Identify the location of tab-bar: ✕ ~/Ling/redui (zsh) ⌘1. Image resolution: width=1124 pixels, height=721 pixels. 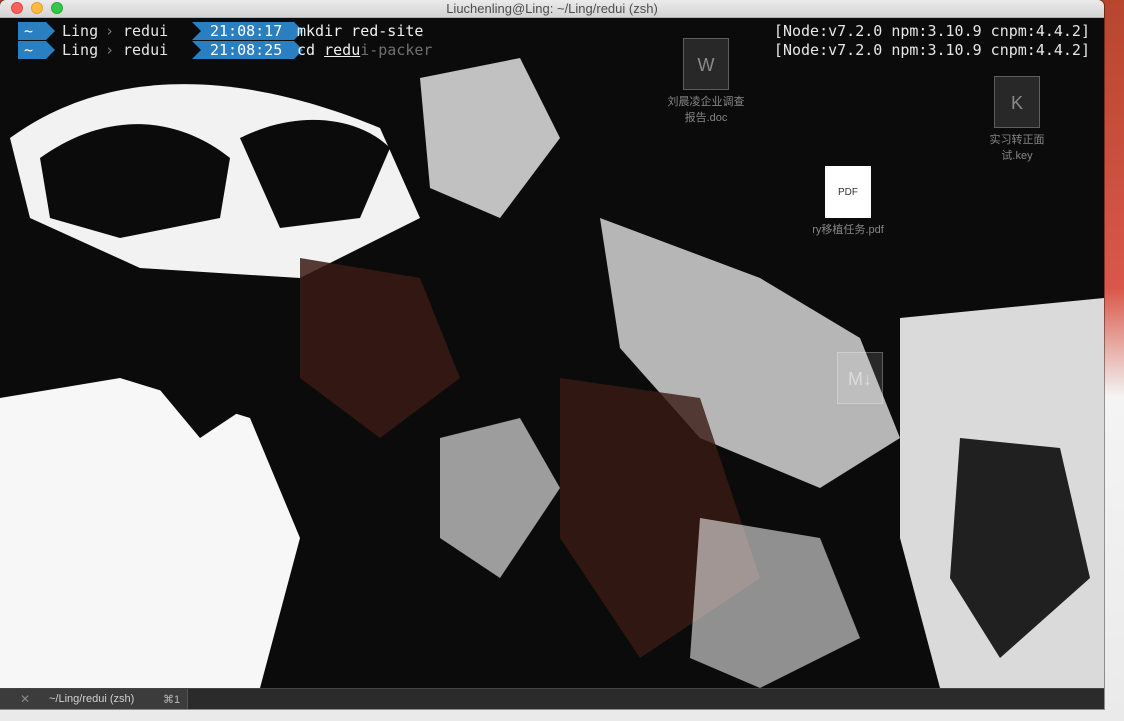
(552, 698).